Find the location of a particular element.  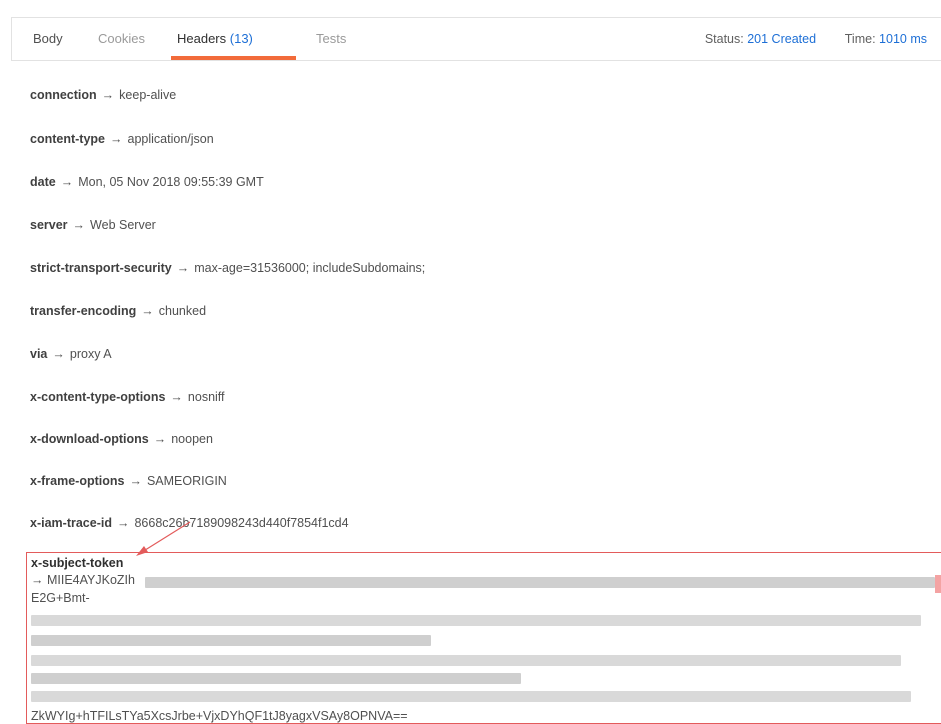

tab-body: Body is located at coordinates (48, 39).